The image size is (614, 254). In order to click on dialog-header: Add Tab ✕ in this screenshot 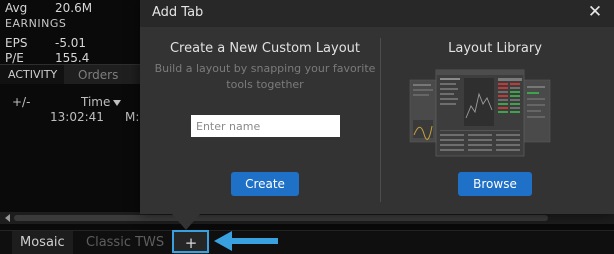, I will do `click(377, 13)`.